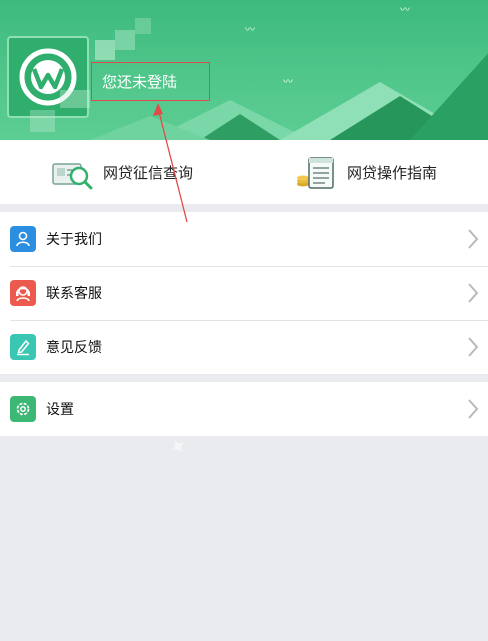  What do you see at coordinates (60, 410) in the screenshot?
I see `menu-item-label: 设置` at bounding box center [60, 410].